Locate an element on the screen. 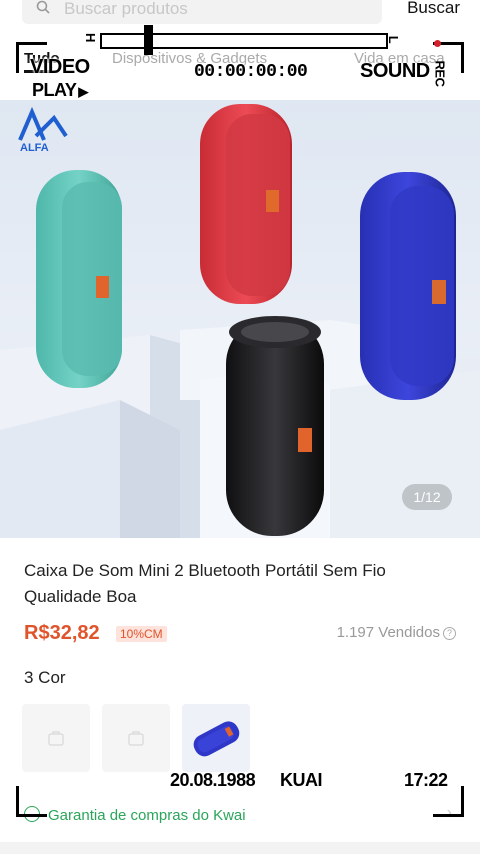  play-label: PLAY ▶ is located at coordinates (60, 90).